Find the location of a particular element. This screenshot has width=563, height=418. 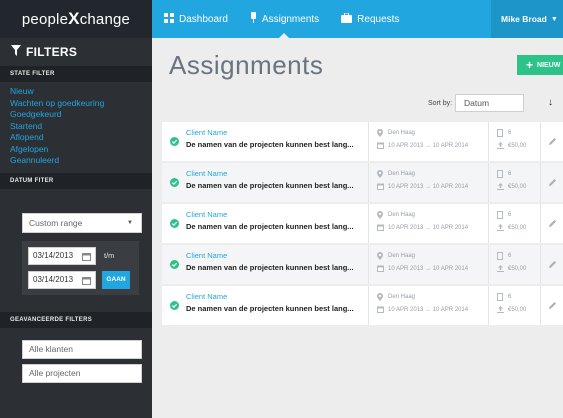

date-to-row: 03/14/2013 GAAN is located at coordinates (80, 279).